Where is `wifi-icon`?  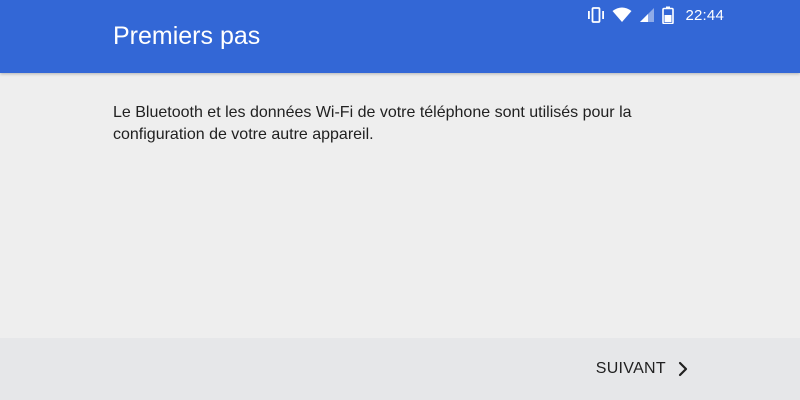 wifi-icon is located at coordinates (622, 15).